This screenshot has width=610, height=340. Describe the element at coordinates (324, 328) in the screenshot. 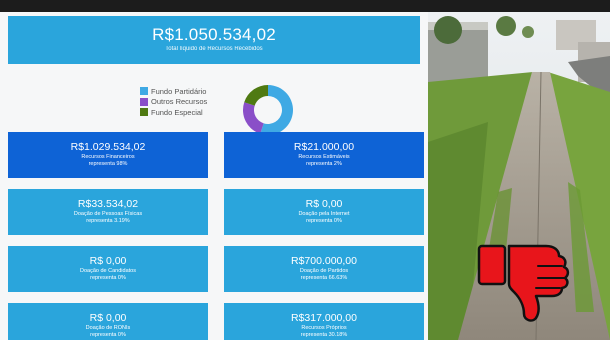

I see `card-desc: Recursos Próprios` at that location.